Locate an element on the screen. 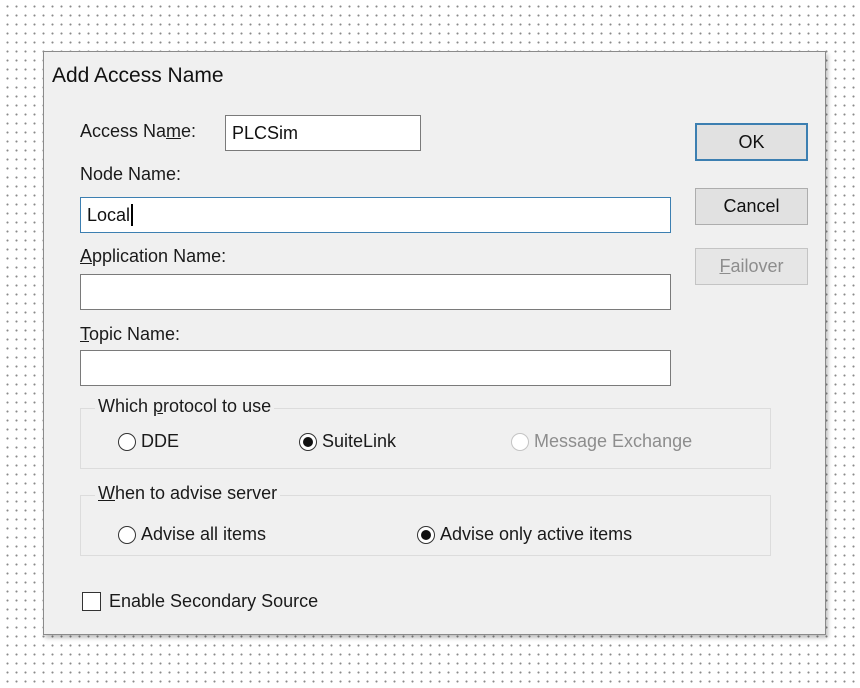 The image size is (860, 688). radio-advise-all: Advise all items is located at coordinates (192, 534).